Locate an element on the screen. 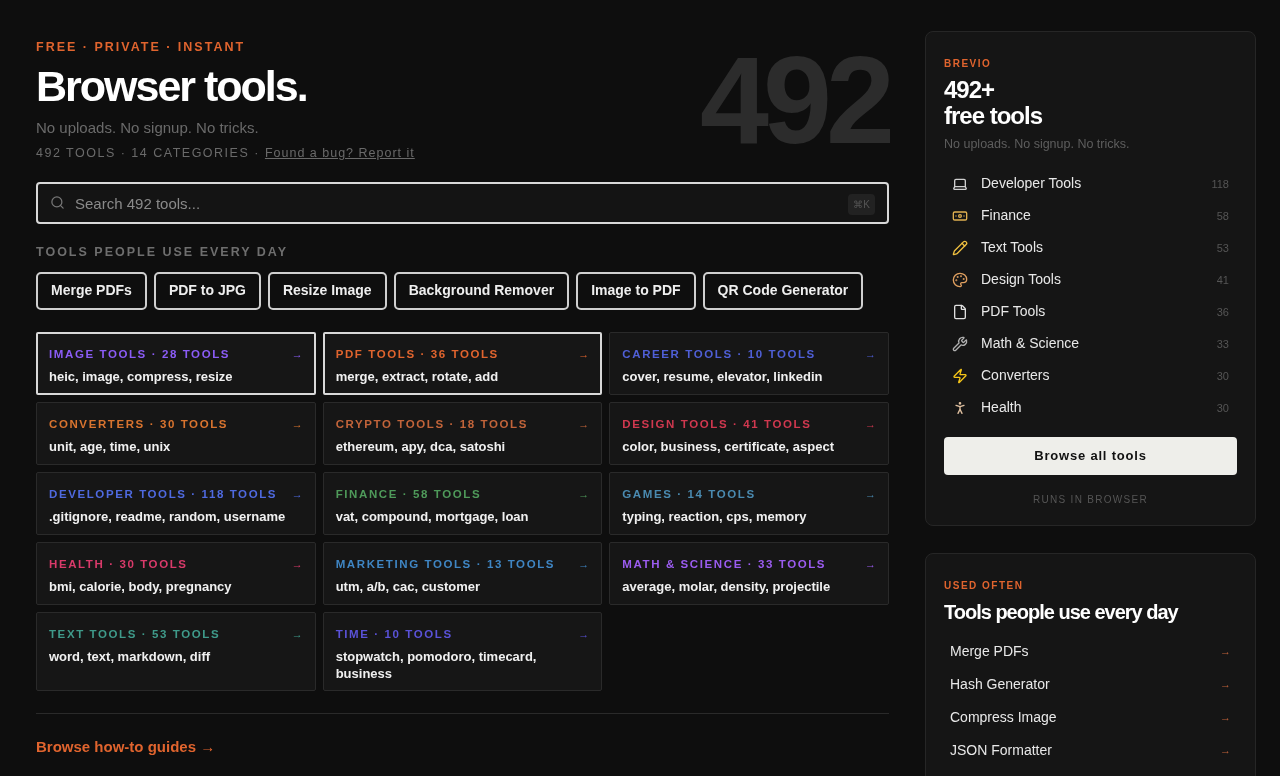  category-tags: cover, resume, elevator, linkedin is located at coordinates (749, 376).